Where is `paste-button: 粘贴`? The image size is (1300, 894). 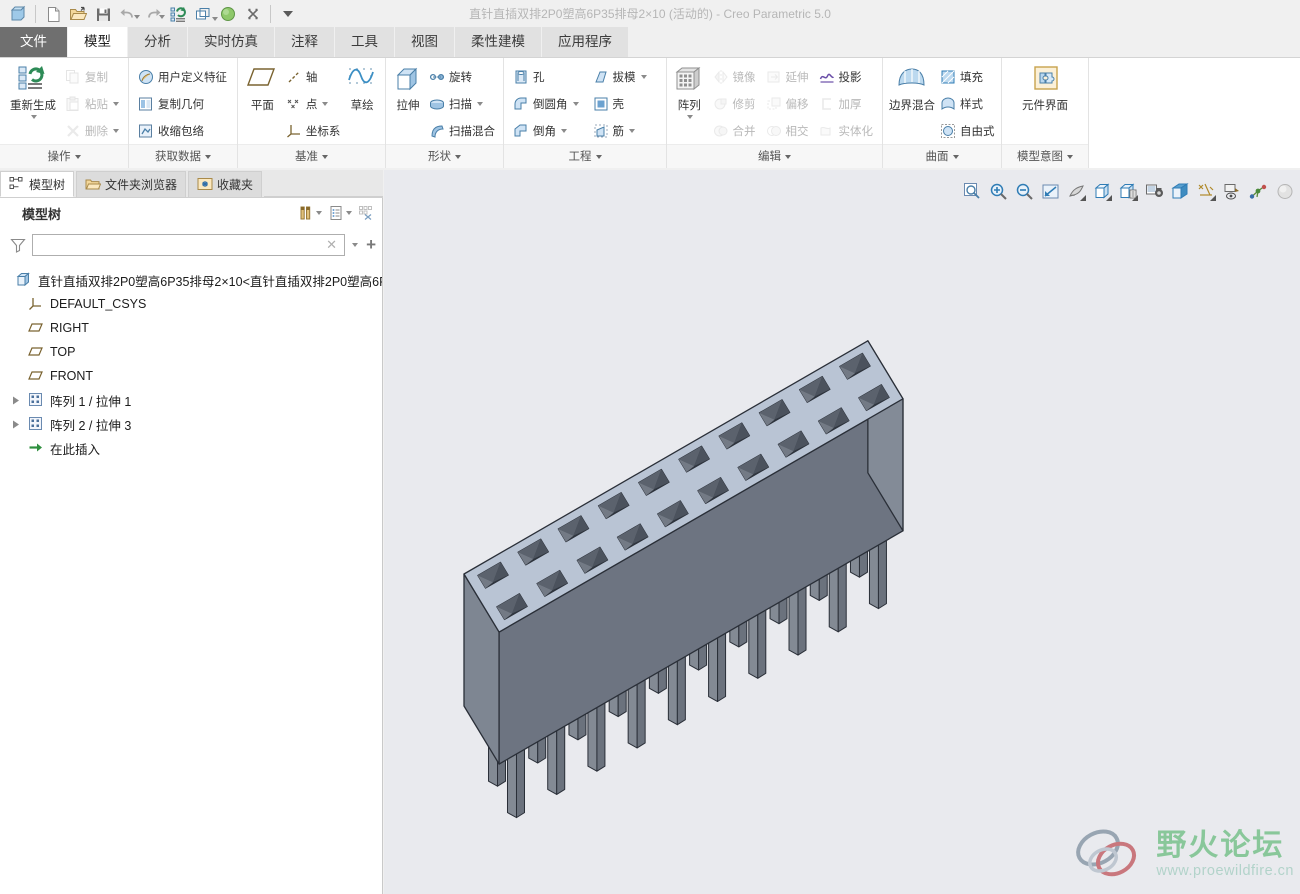
paste-button: 粘贴 is located at coordinates (92, 104).